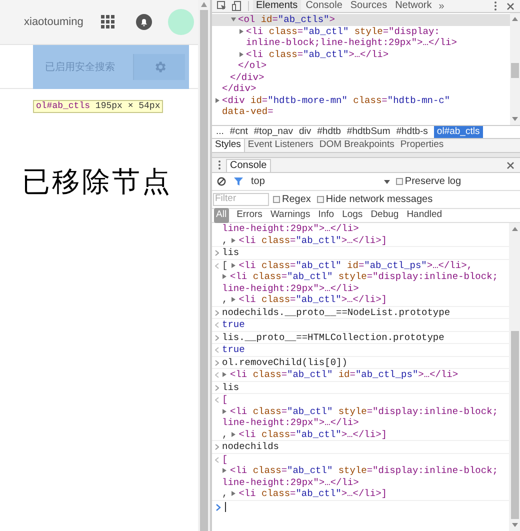 The image size is (520, 531). I want to click on console-input-text: nodechilds, so click(251, 446).